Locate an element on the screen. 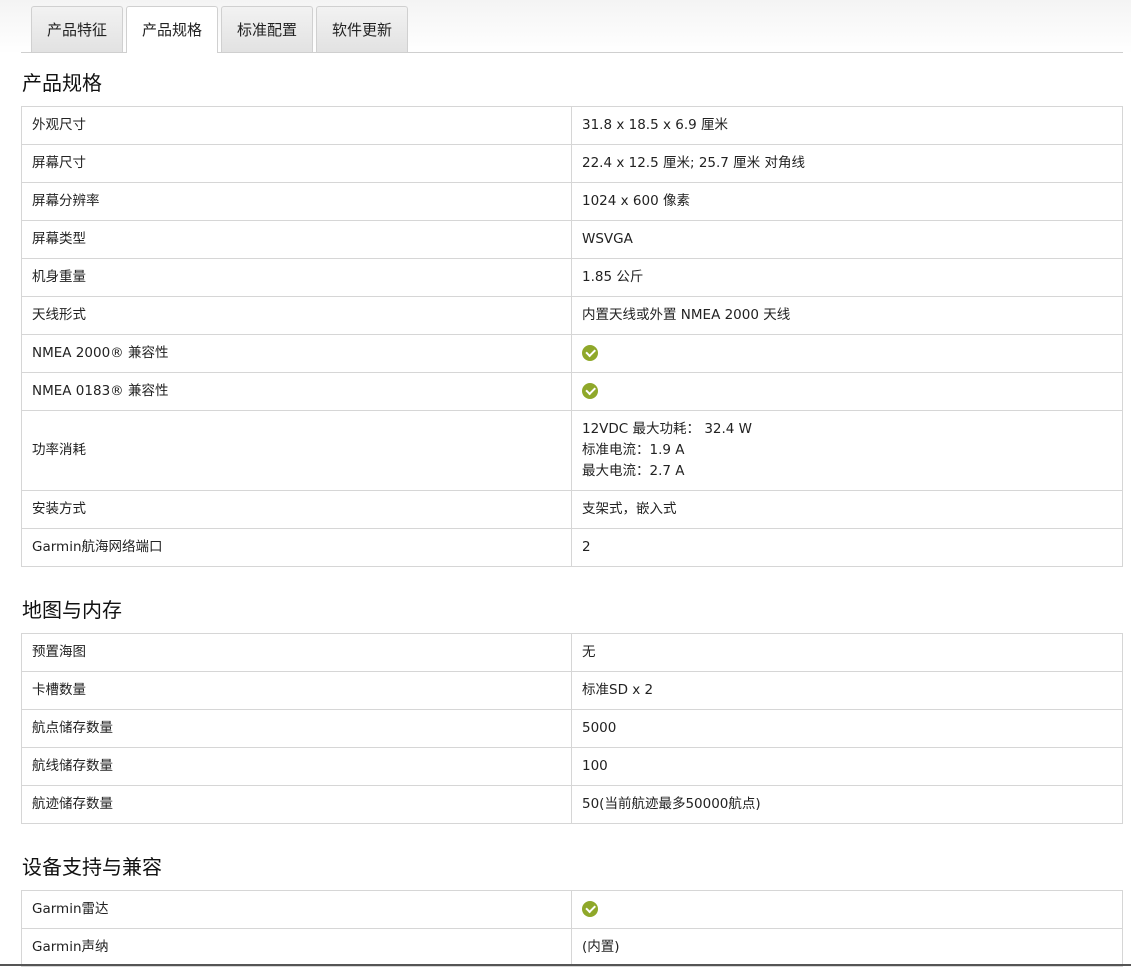 This screenshot has height=967, width=1131. table-row: 机身重量 1.85 公斤 is located at coordinates (572, 277).